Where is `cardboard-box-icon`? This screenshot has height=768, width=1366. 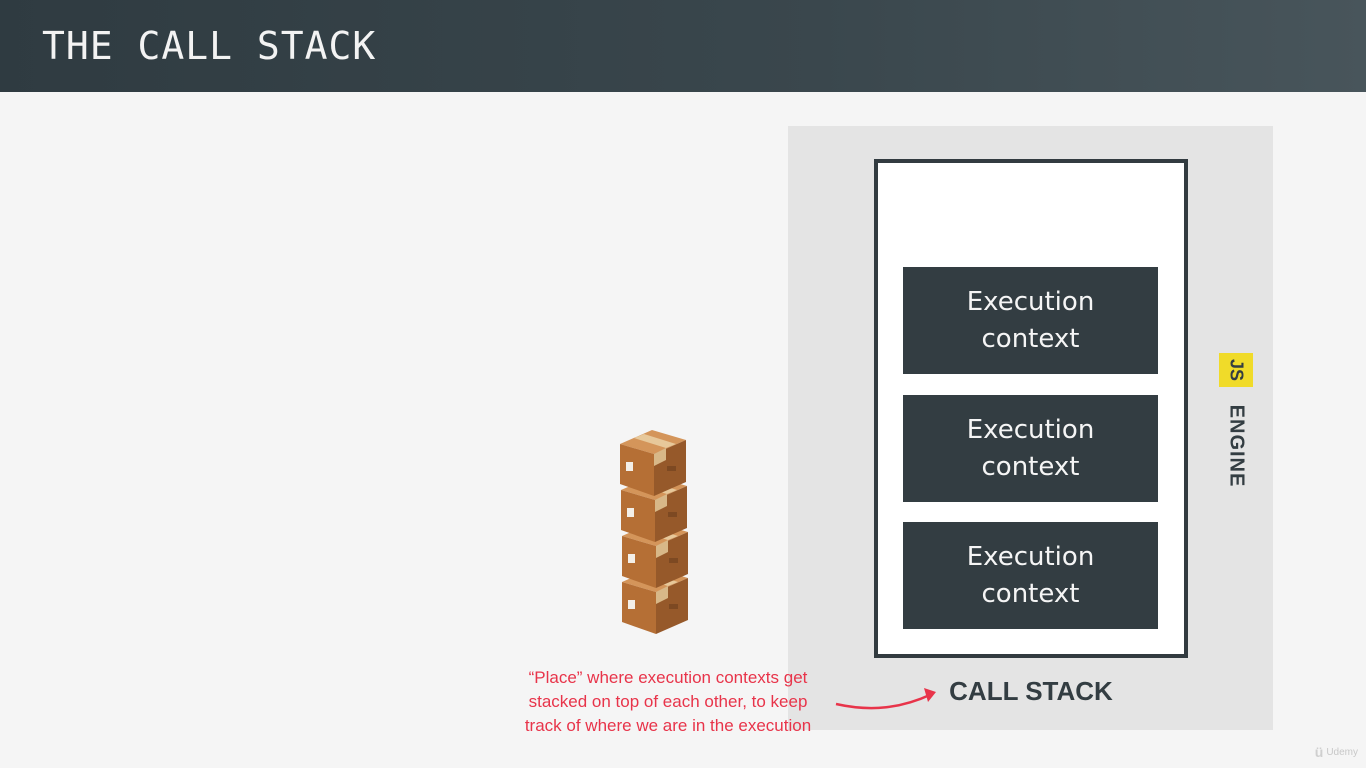 cardboard-box-icon is located at coordinates (653, 463).